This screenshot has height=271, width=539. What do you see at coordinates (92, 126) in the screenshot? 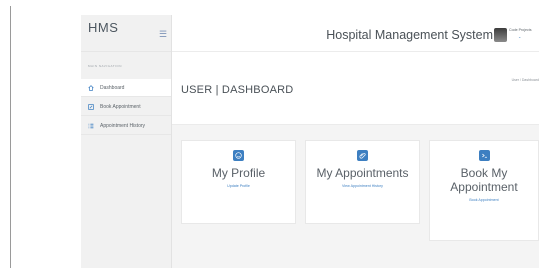
I see `list-icon` at bounding box center [92, 126].